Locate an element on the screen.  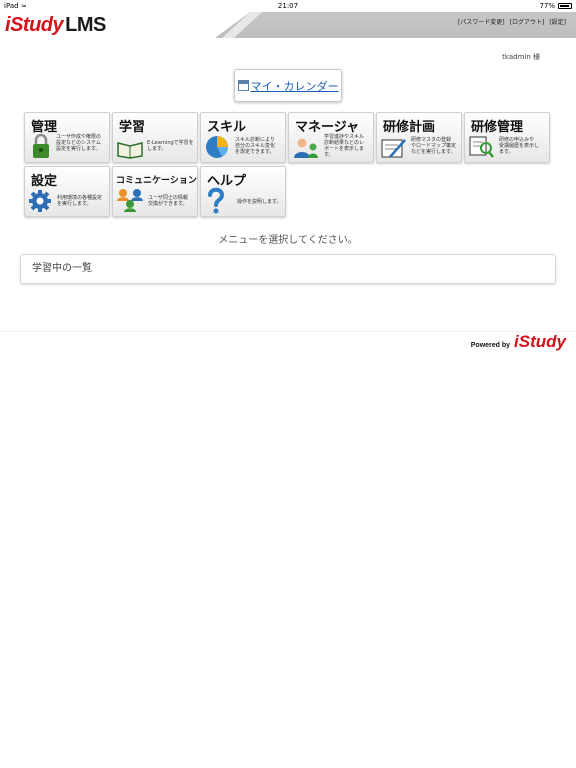
menu-tile-settings: 設定 利用環境の各種設定 を実行します。 is located at coordinates (67, 191).